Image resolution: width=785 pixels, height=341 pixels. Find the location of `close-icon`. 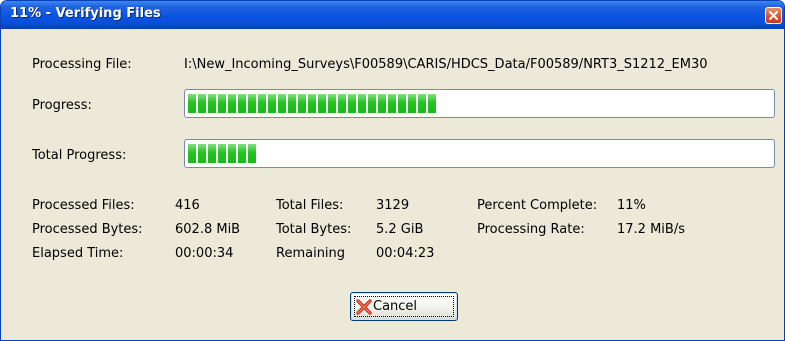

close-icon is located at coordinates (773, 15).